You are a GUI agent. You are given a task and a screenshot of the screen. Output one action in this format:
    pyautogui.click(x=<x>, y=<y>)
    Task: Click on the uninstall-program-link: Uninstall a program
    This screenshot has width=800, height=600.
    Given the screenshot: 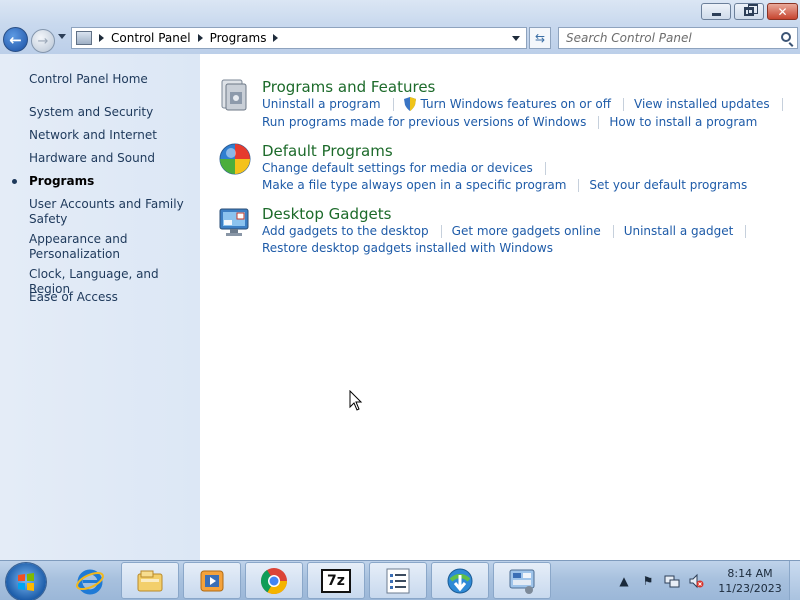 What is the action you would take?
    pyautogui.click(x=321, y=104)
    